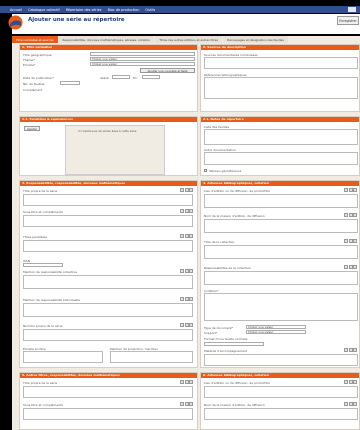 The height and width of the screenshot is (430, 360). What do you see at coordinates (281, 252) in the screenshot?
I see `collection-title-textarea` at bounding box center [281, 252].